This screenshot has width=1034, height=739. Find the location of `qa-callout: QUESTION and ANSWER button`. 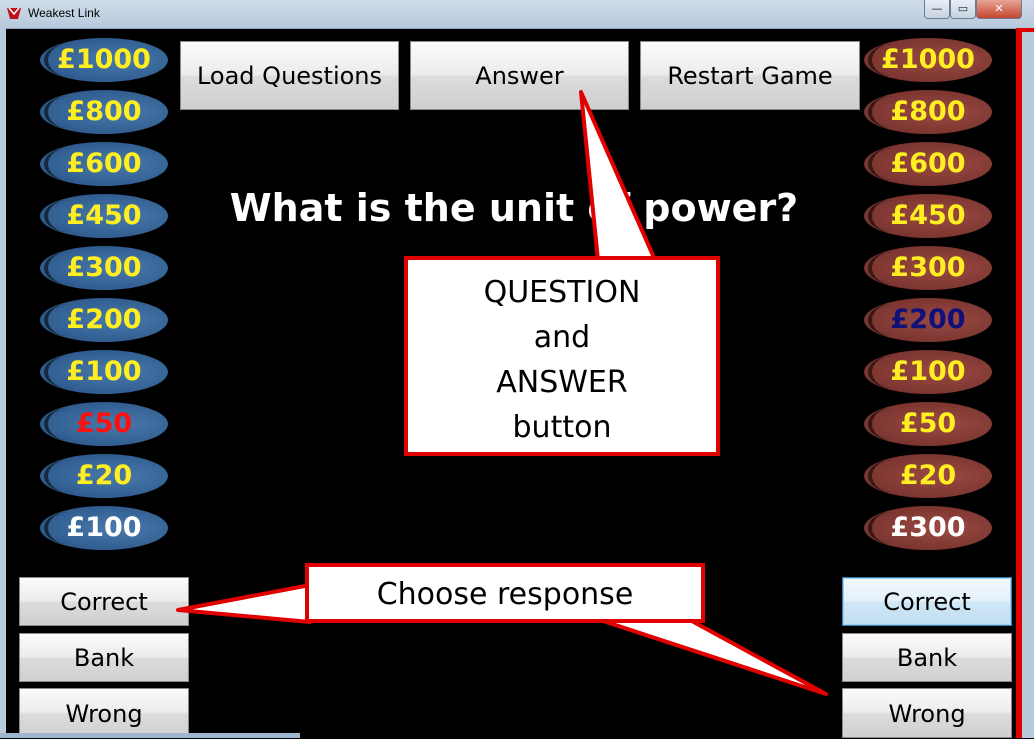

qa-callout: QUESTION and ANSWER button is located at coordinates (562, 356).